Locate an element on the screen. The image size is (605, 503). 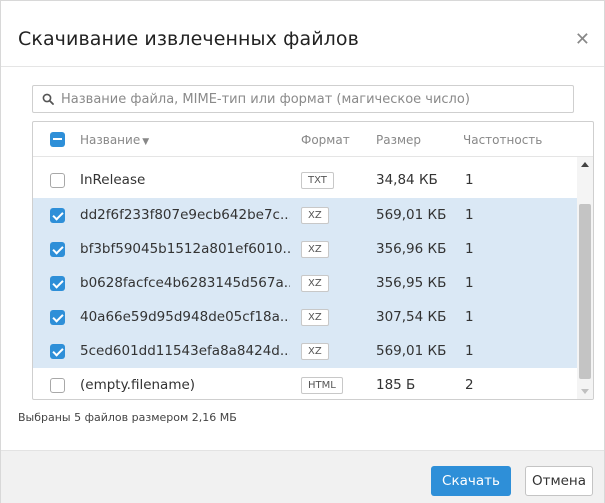
dialog-title: Скачивание извлеченных файлов is located at coordinates (188, 39).